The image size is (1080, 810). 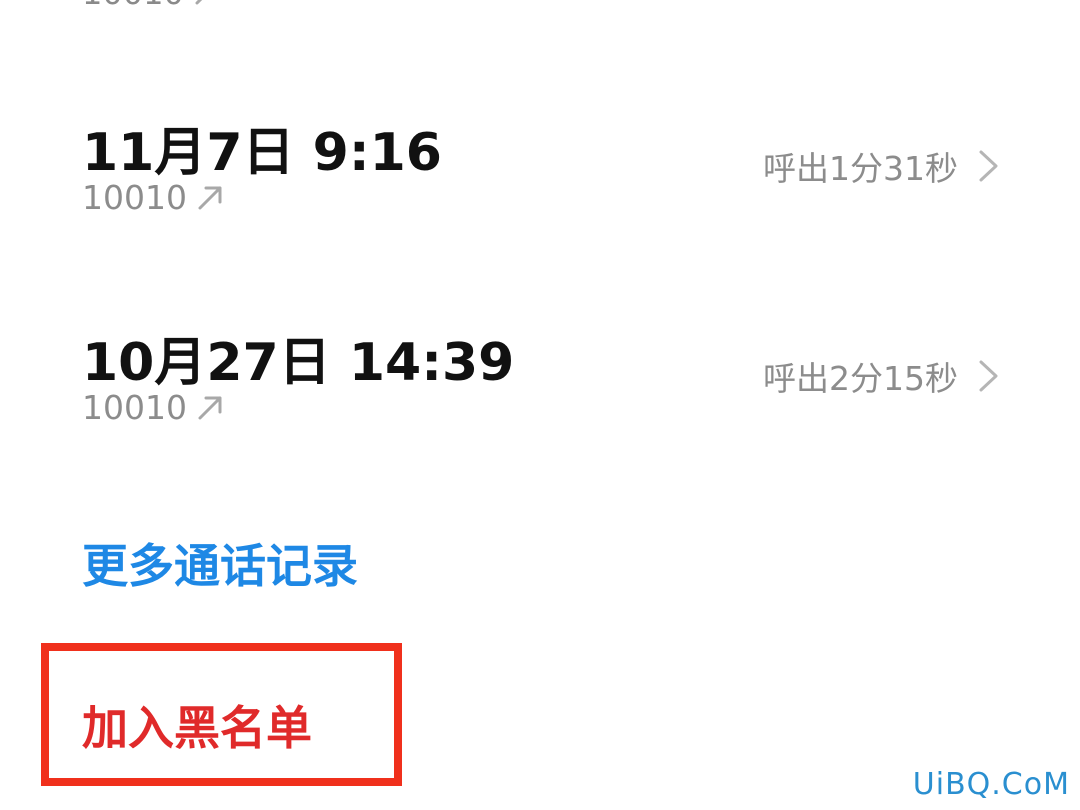 I want to click on call-detail-button: 呼出2分15秒, so click(x=882, y=376).